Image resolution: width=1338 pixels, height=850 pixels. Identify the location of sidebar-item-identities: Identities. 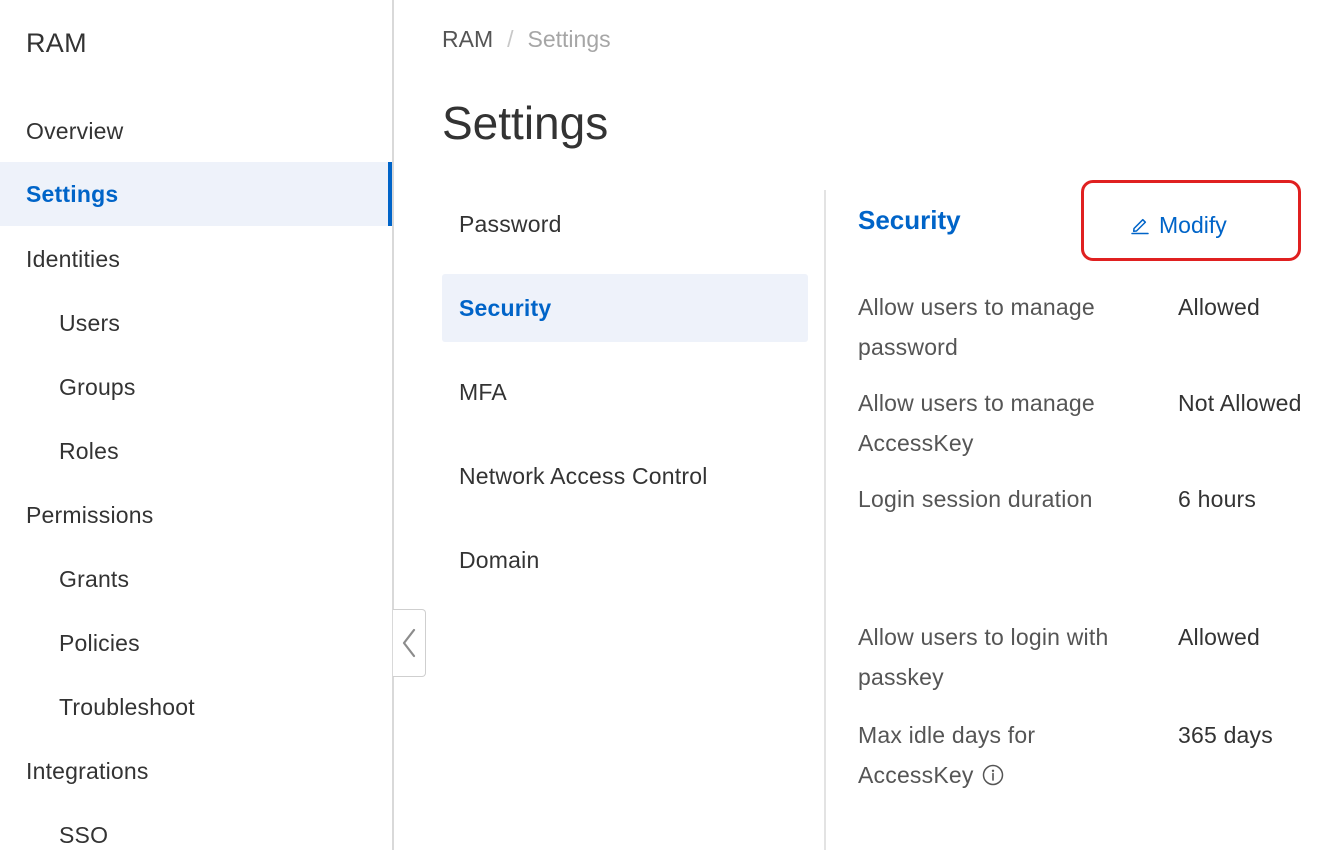
(196, 259).